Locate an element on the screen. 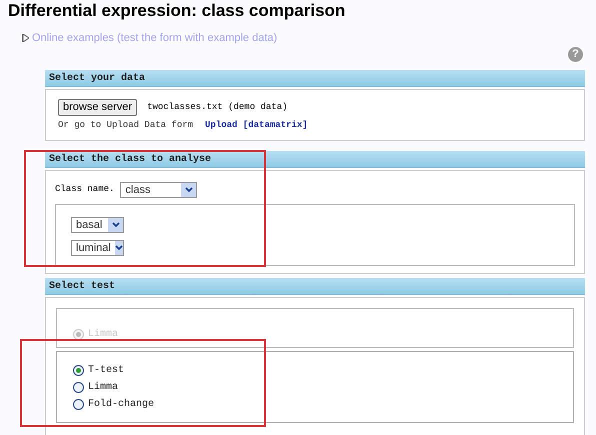 This screenshot has height=435, width=596. upload-text: Or go to Upload Data form is located at coordinates (126, 125).